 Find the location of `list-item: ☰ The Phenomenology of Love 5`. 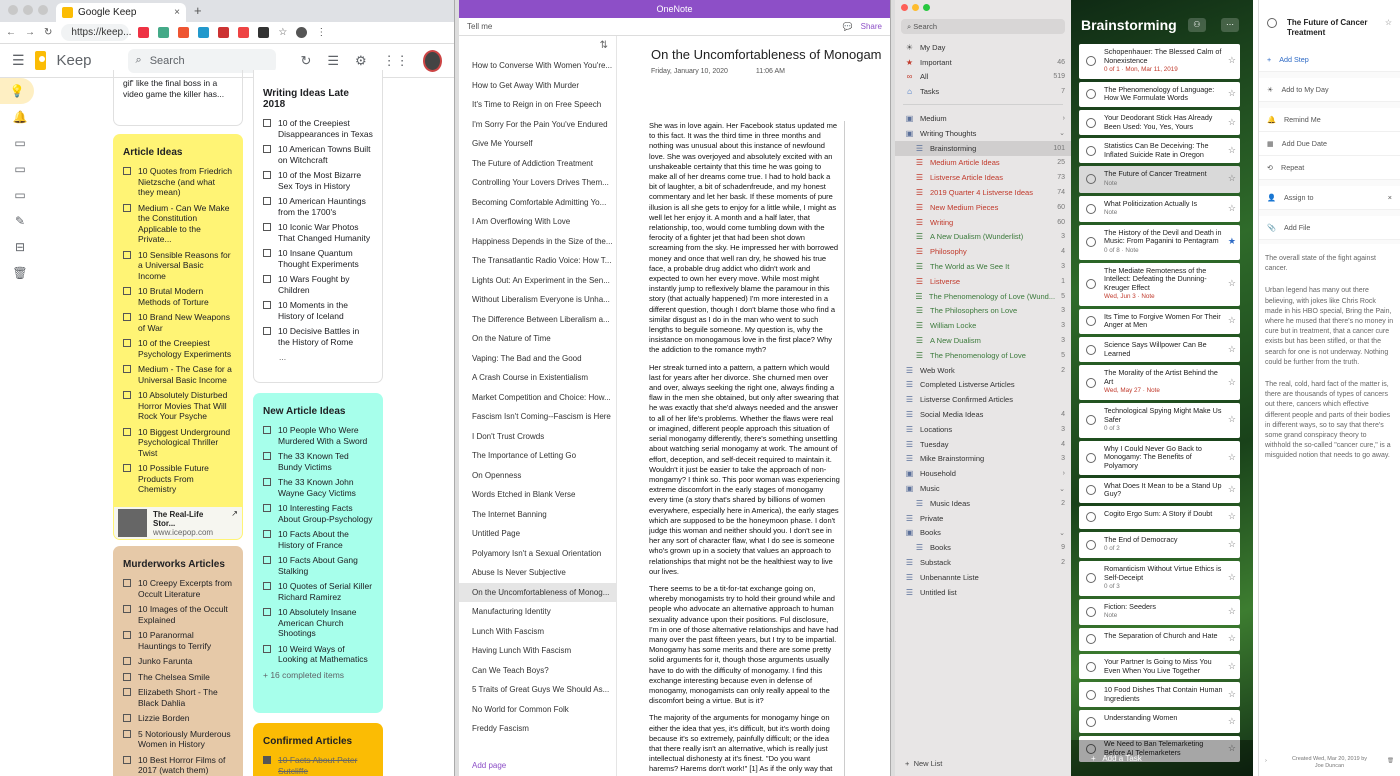

list-item: ☰ The Phenomenology of Love 5 is located at coordinates (983, 355).